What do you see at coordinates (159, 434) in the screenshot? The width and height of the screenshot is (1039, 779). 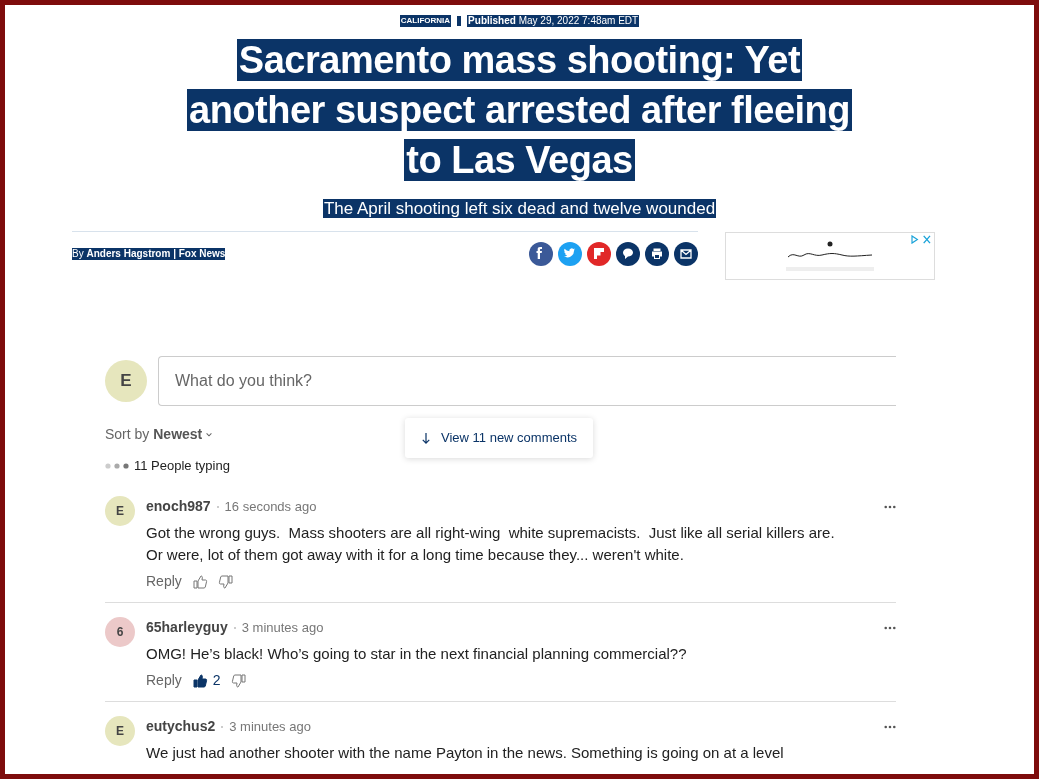 I see `sort-dropdown: Sort by Newest` at bounding box center [159, 434].